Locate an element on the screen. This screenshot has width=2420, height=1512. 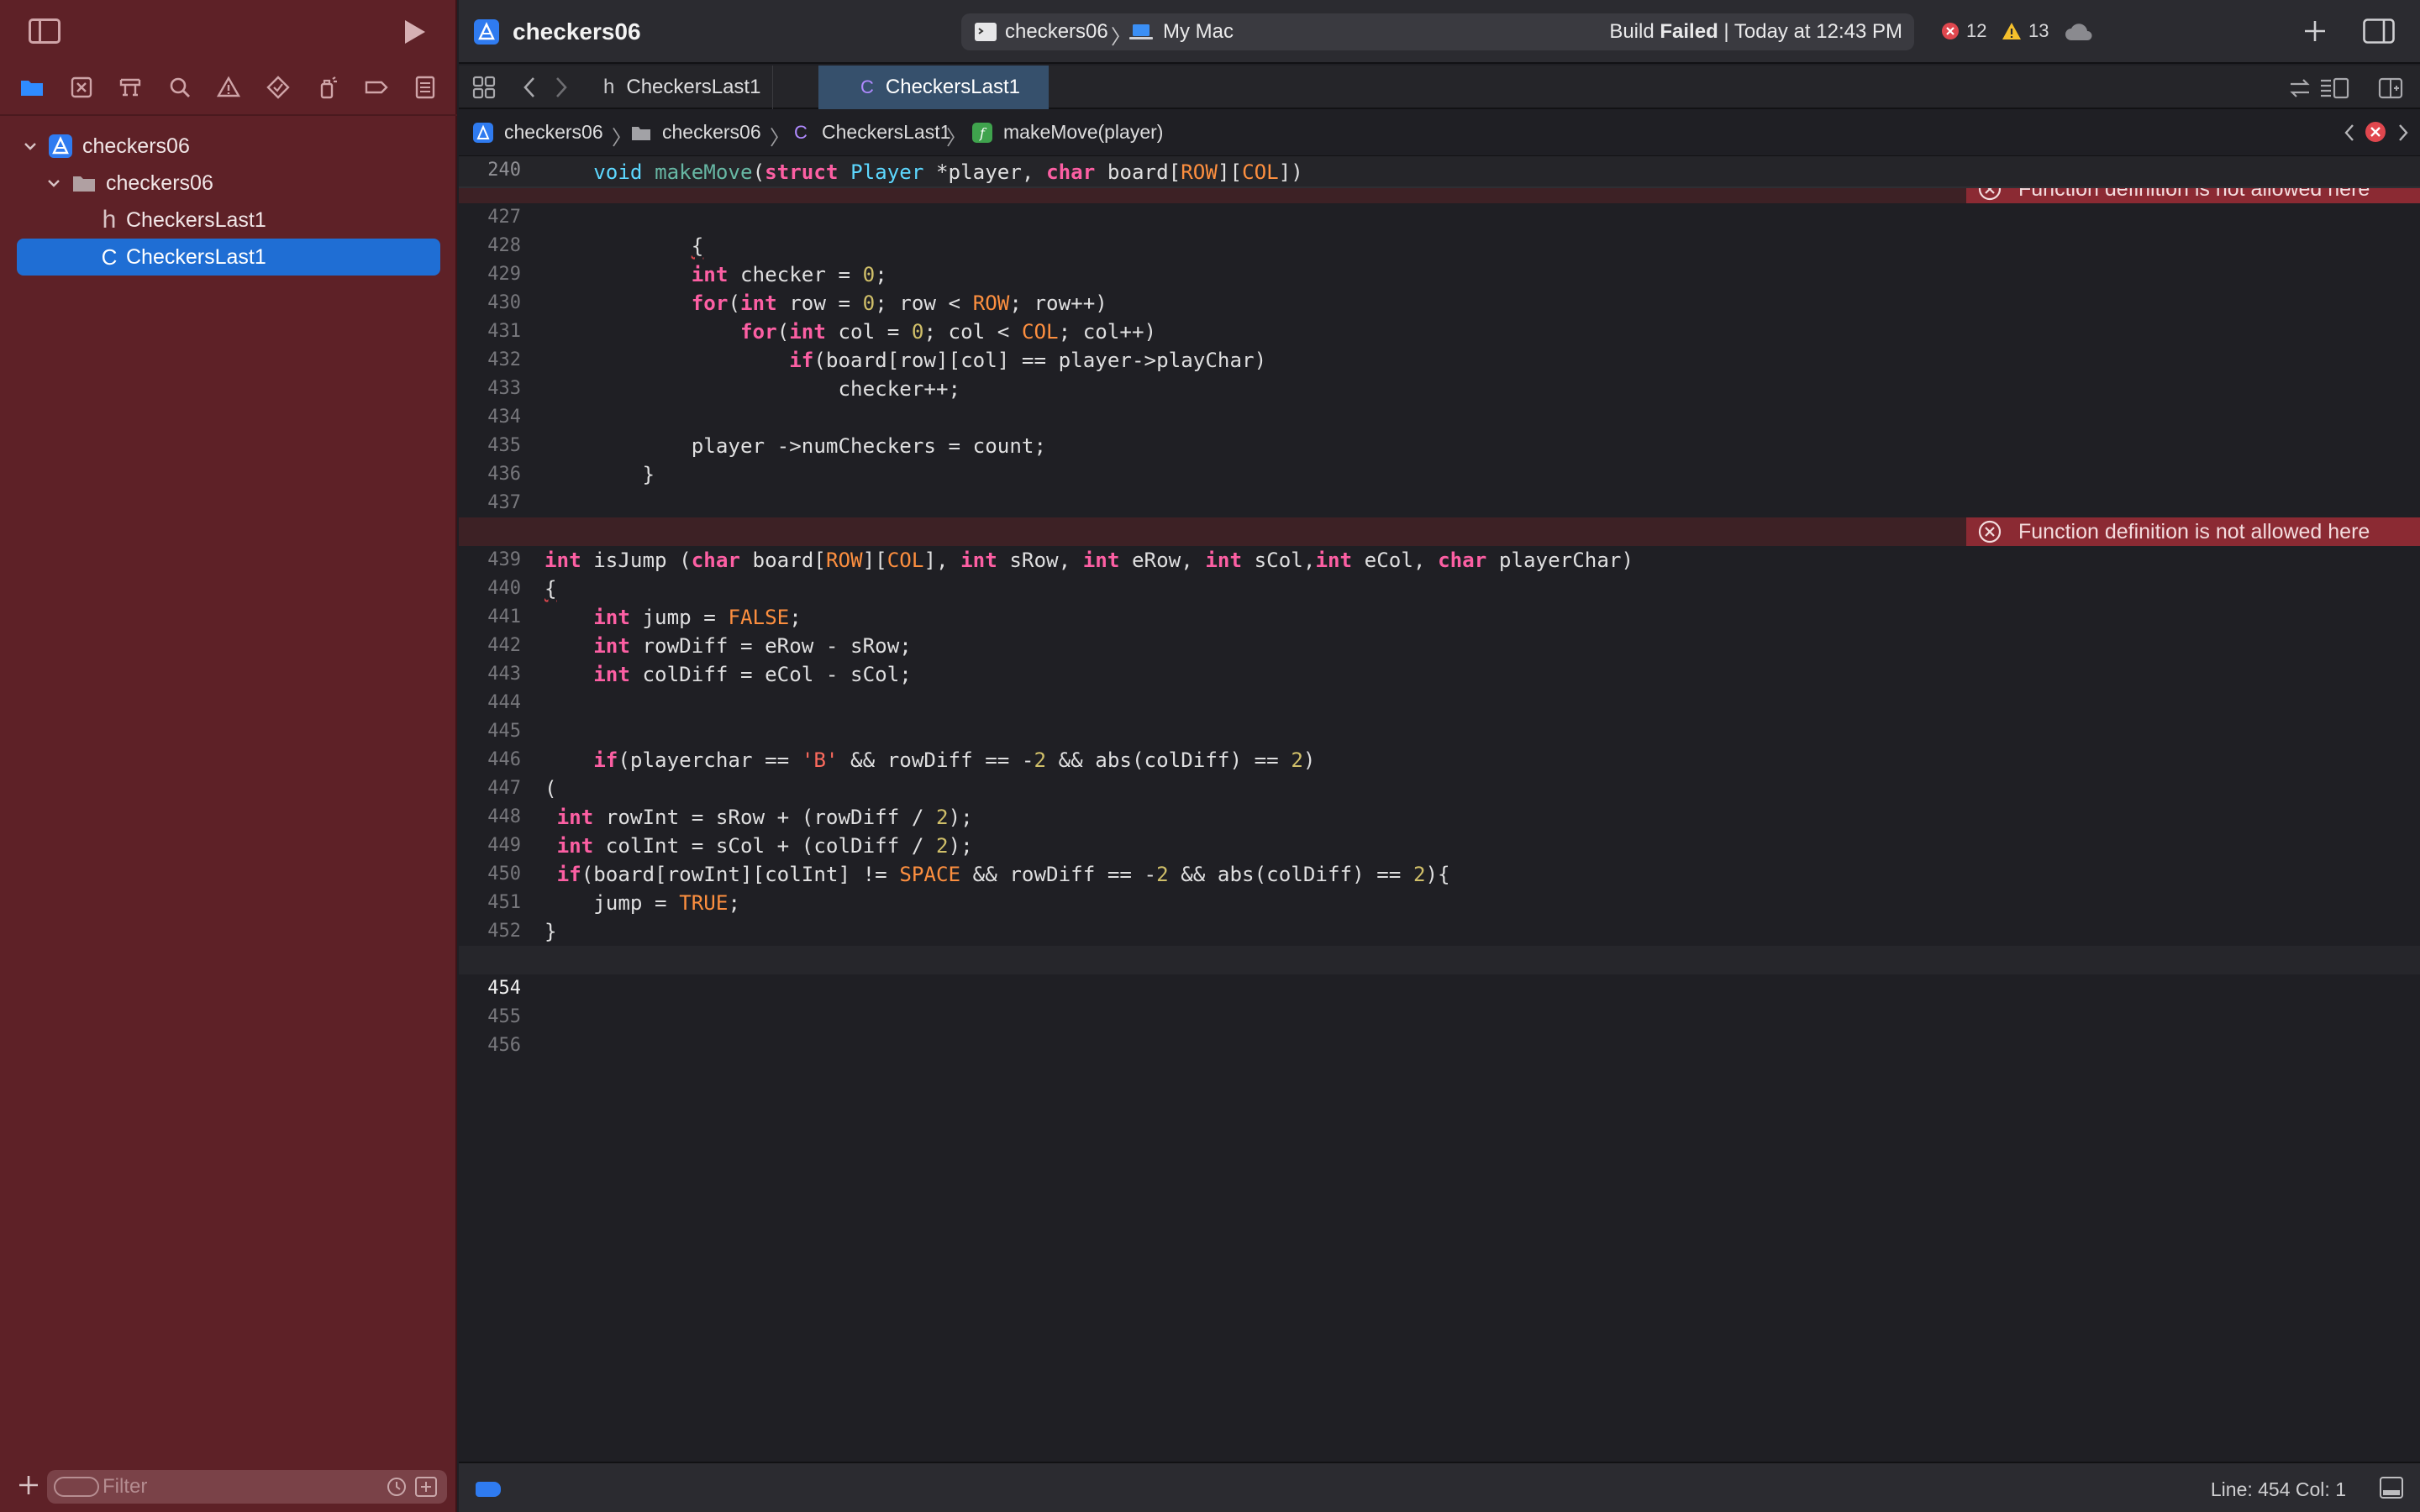
tree-item-c-file: C CheckersLast1 is located at coordinates (228, 257).